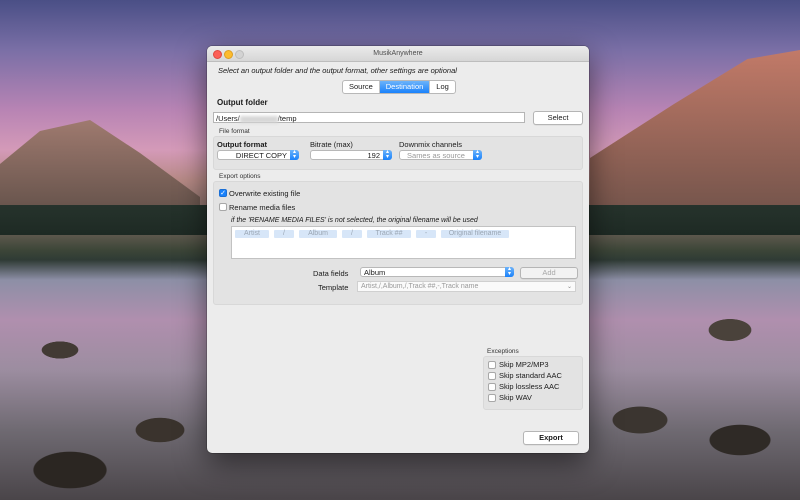  What do you see at coordinates (426, 234) in the screenshot?
I see `template-token: -` at bounding box center [426, 234].